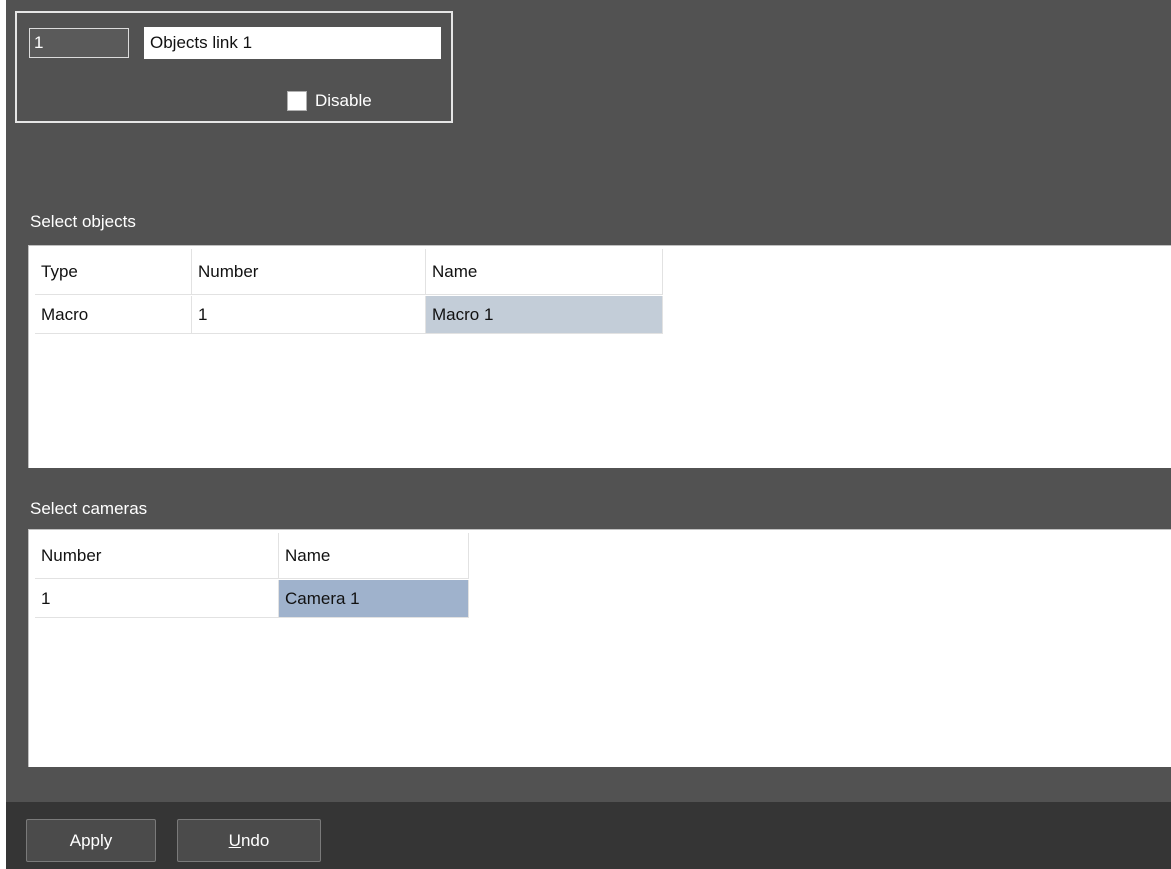  Describe the element at coordinates (544, 315) in the screenshot. I see `cell-name: Macro 1` at that location.